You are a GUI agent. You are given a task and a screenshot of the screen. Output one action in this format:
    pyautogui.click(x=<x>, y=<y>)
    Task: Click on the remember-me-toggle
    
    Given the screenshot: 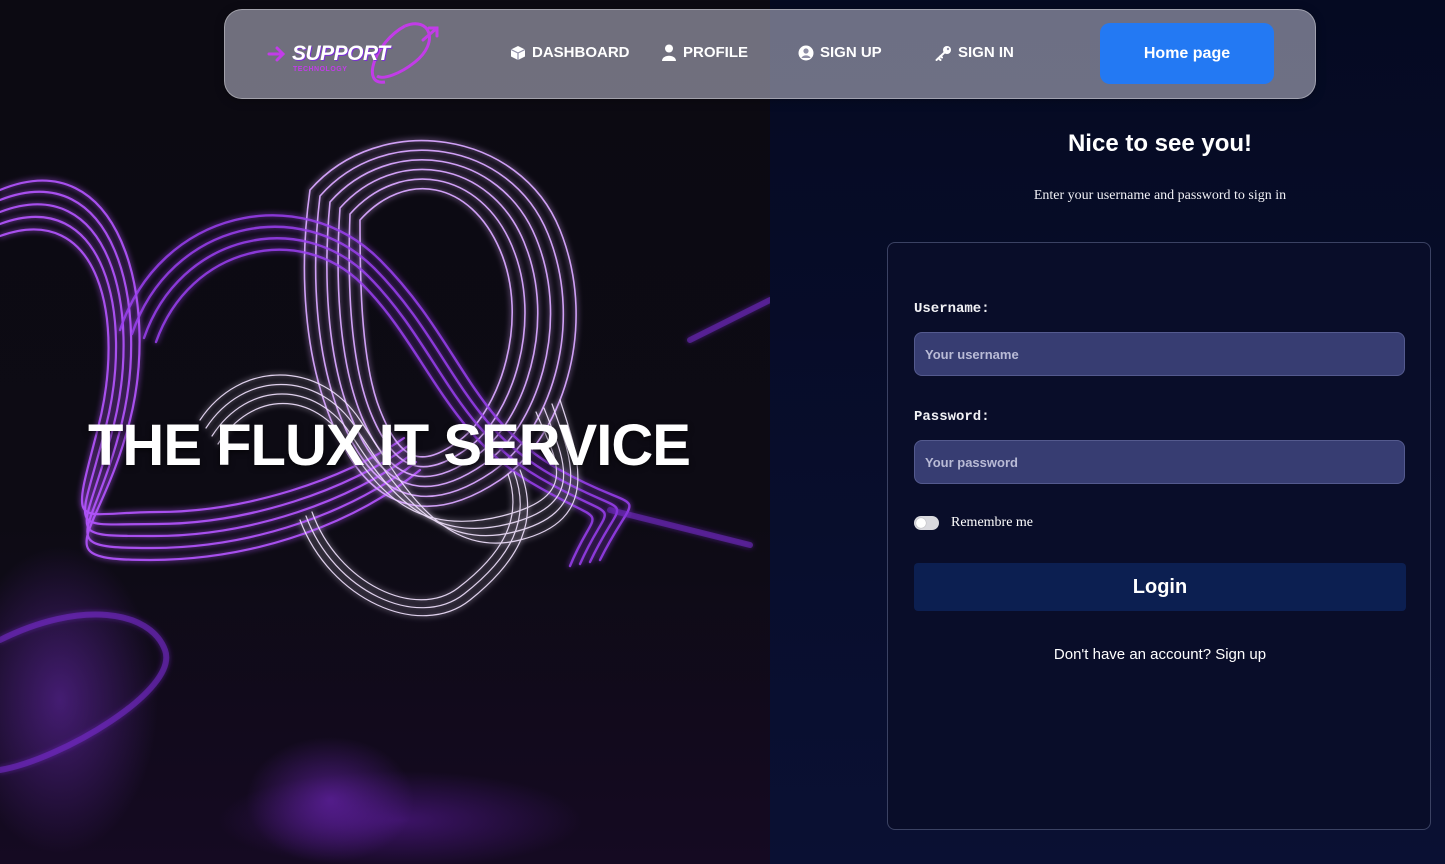 What is the action you would take?
    pyautogui.click(x=926, y=523)
    